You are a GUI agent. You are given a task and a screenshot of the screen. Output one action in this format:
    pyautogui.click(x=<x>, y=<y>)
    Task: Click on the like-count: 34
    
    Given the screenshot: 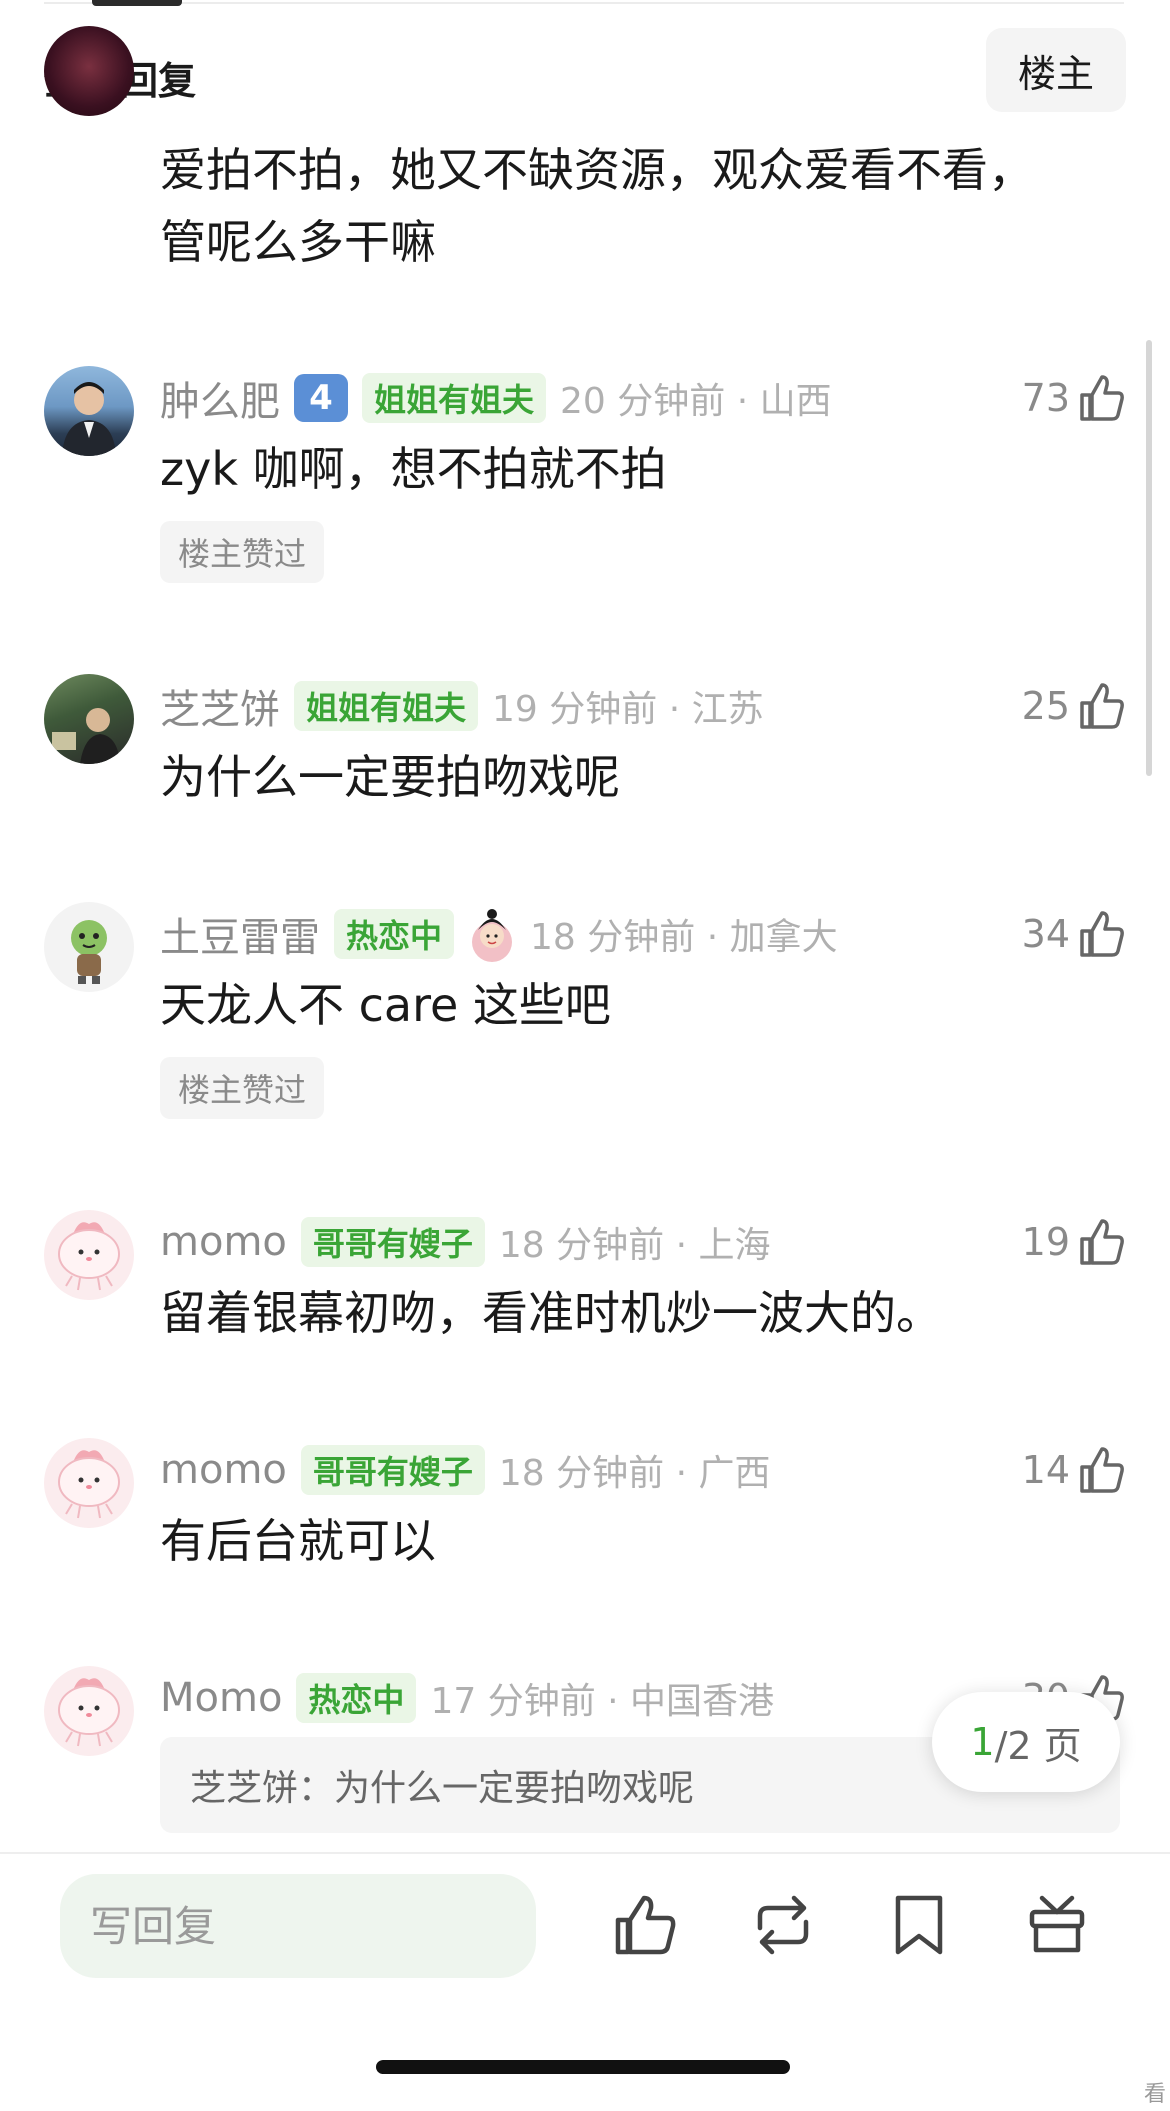 What is the action you would take?
    pyautogui.click(x=1045, y=934)
    